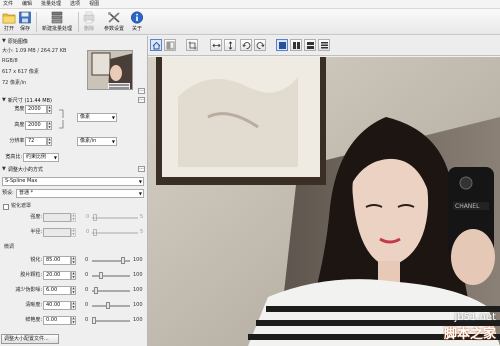  Describe the element at coordinates (95, 217) in the screenshot. I see `strength-slider-thumb` at that location.